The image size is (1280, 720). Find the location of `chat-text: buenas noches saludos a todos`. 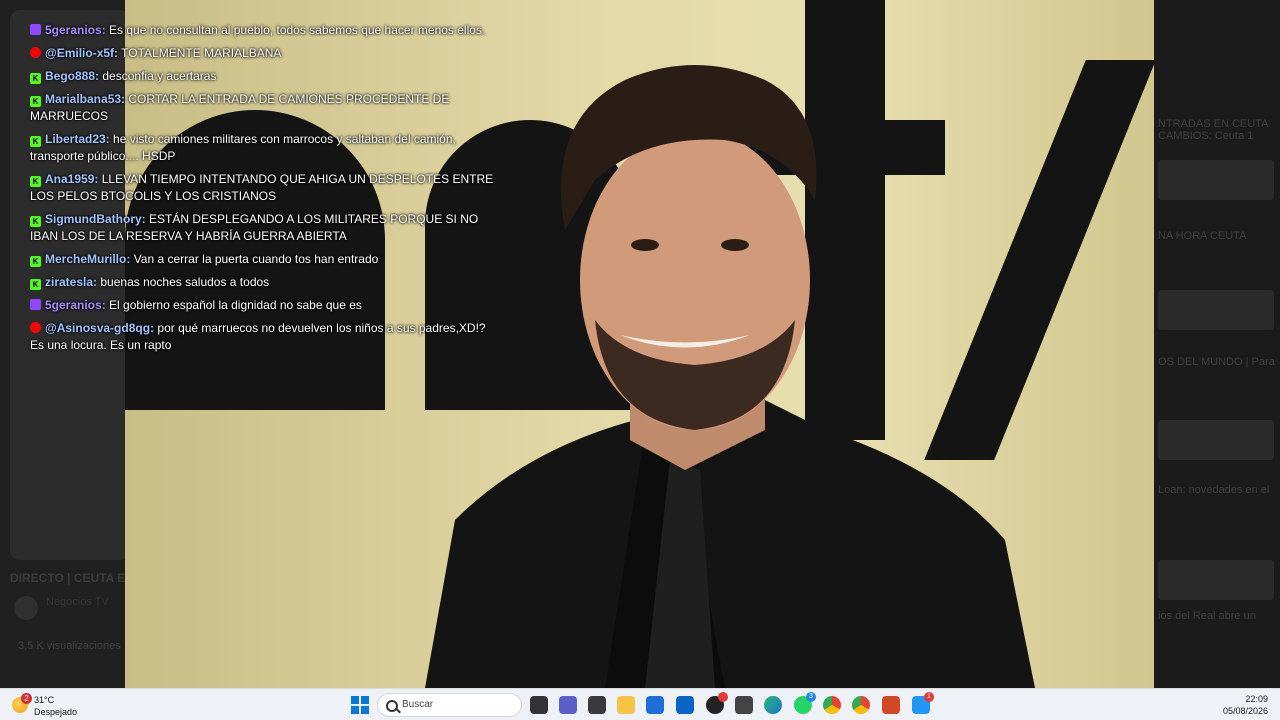

chat-text: buenas noches saludos a todos is located at coordinates (185, 282).